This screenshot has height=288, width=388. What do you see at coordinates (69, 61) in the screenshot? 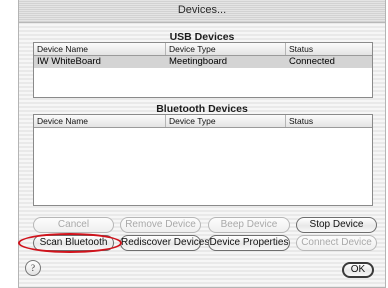
I see `usb-row-device-name: IW WhiteBoard` at bounding box center [69, 61].